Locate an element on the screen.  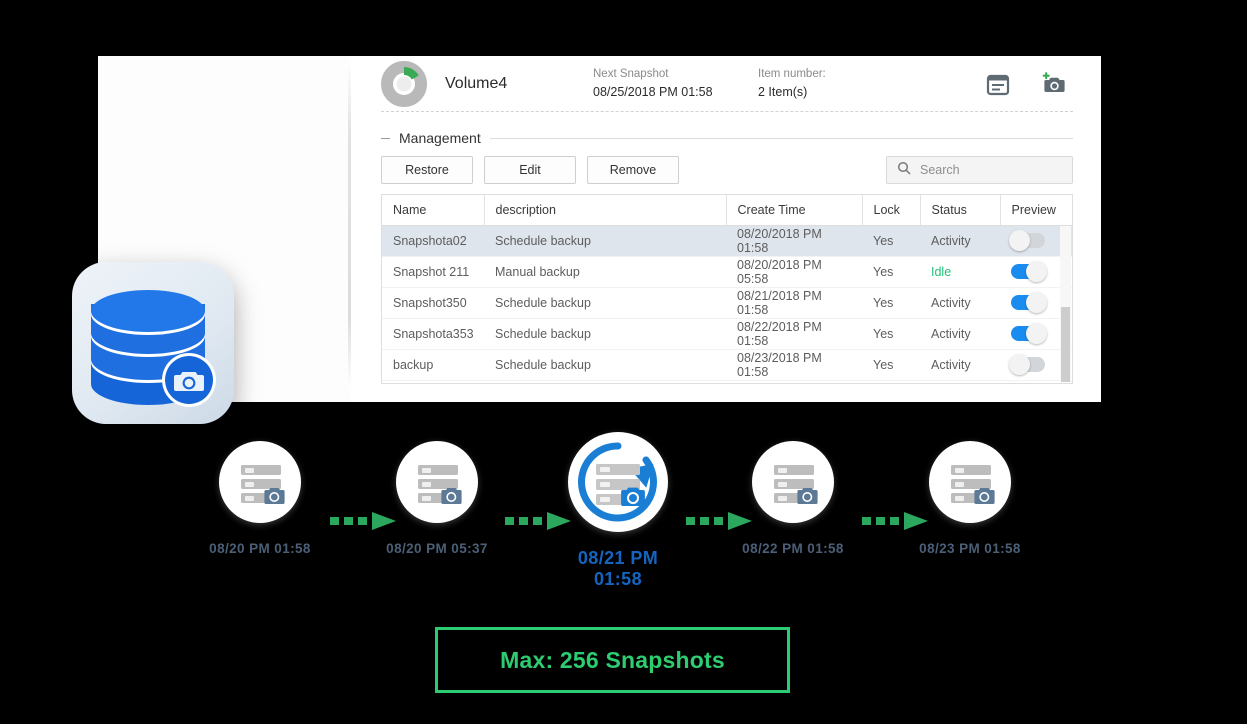
timeline-node: 08/20 PM 05:37 is located at coordinates (437, 494).